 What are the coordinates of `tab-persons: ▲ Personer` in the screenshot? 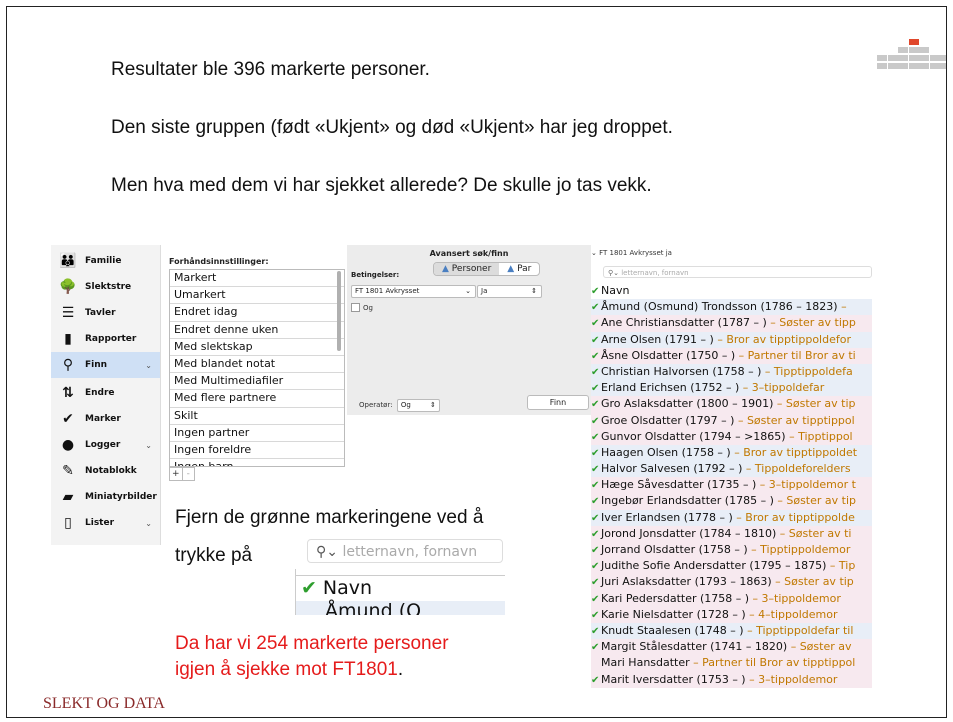 It's located at (467, 269).